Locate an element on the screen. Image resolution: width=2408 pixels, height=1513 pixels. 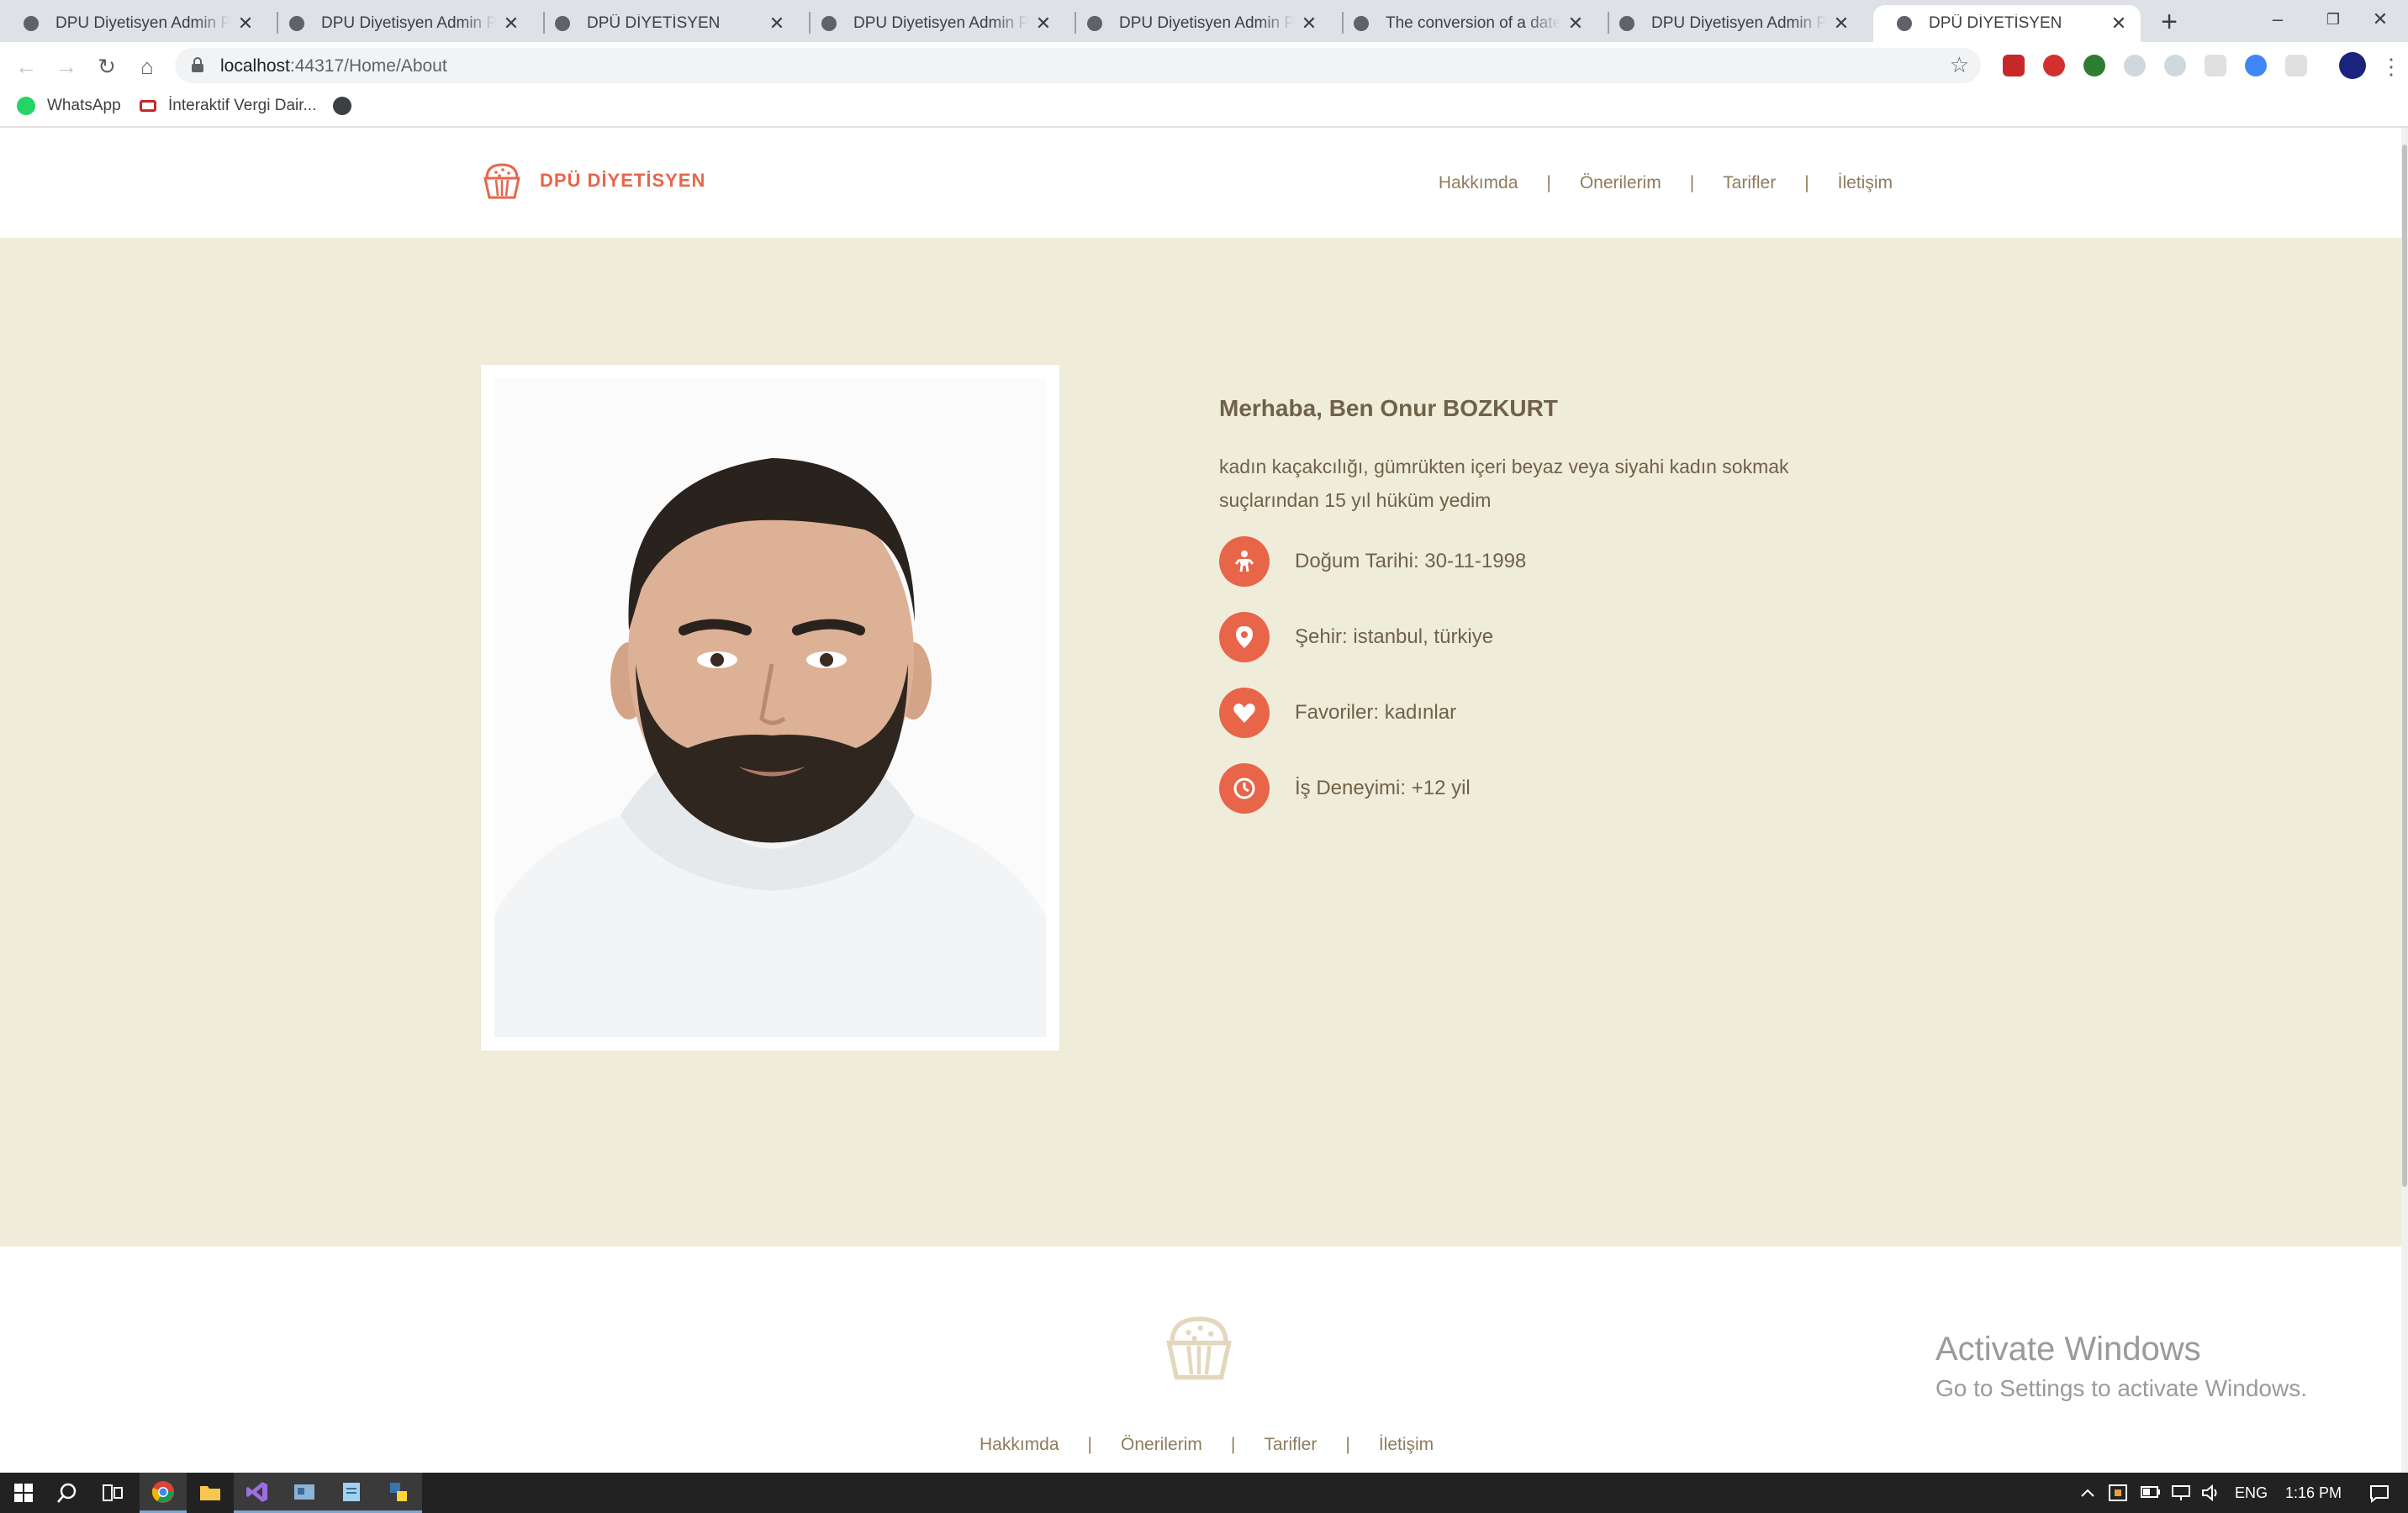
page-scrollbar-thumb is located at coordinates (2405, 666).